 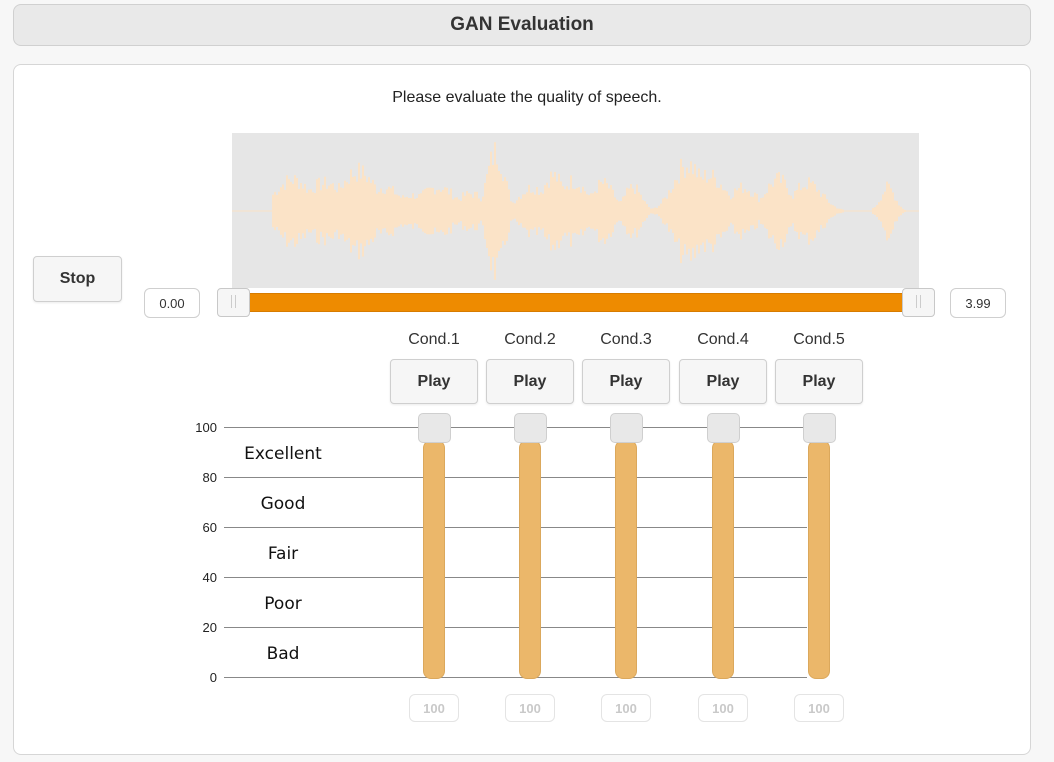 I want to click on cond-1-label: Cond.1, so click(x=434, y=339).